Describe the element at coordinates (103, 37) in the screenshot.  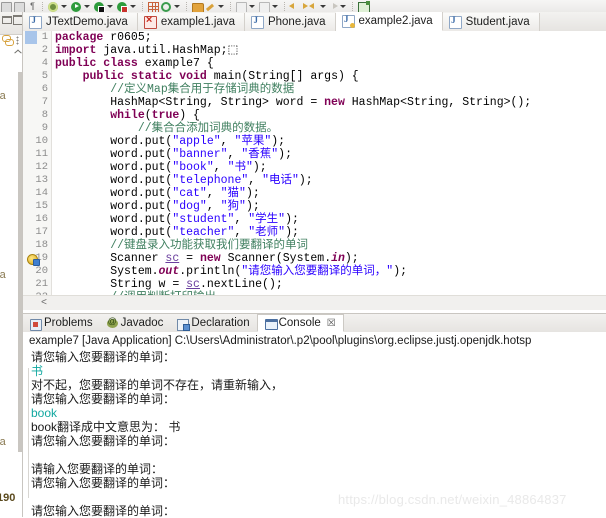
I see `code-line: package r0605;` at that location.